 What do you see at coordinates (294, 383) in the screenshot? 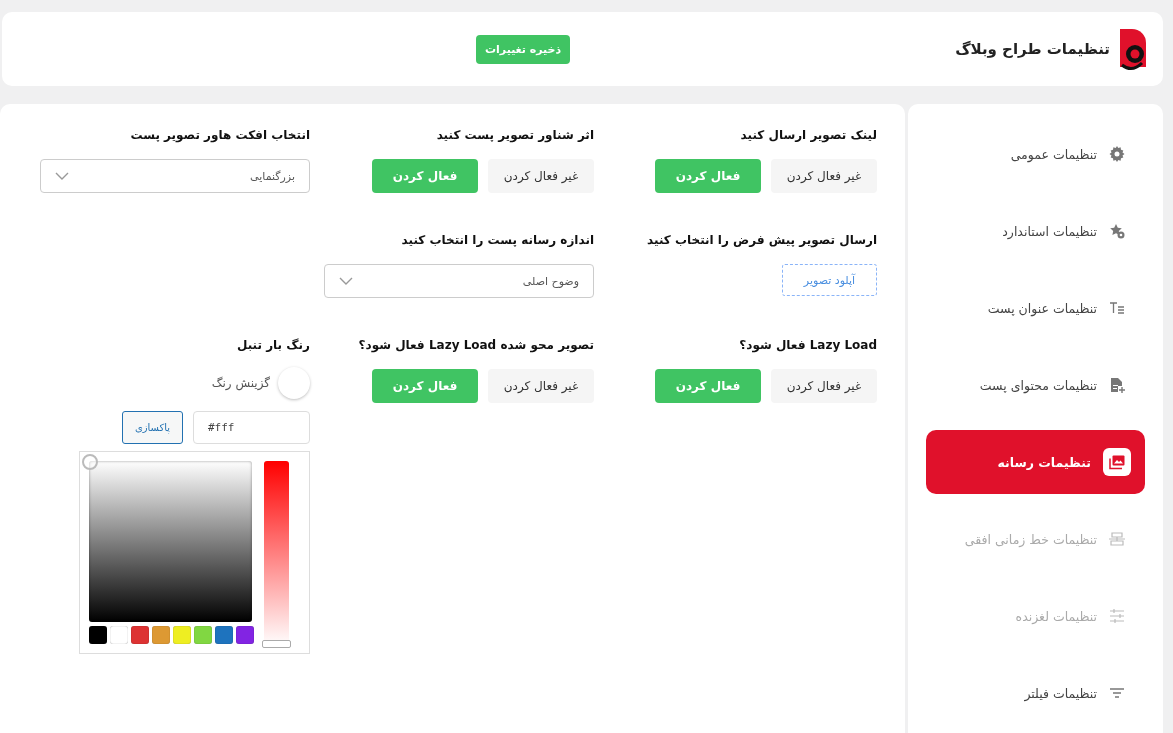
I see `color-swatch-button` at bounding box center [294, 383].